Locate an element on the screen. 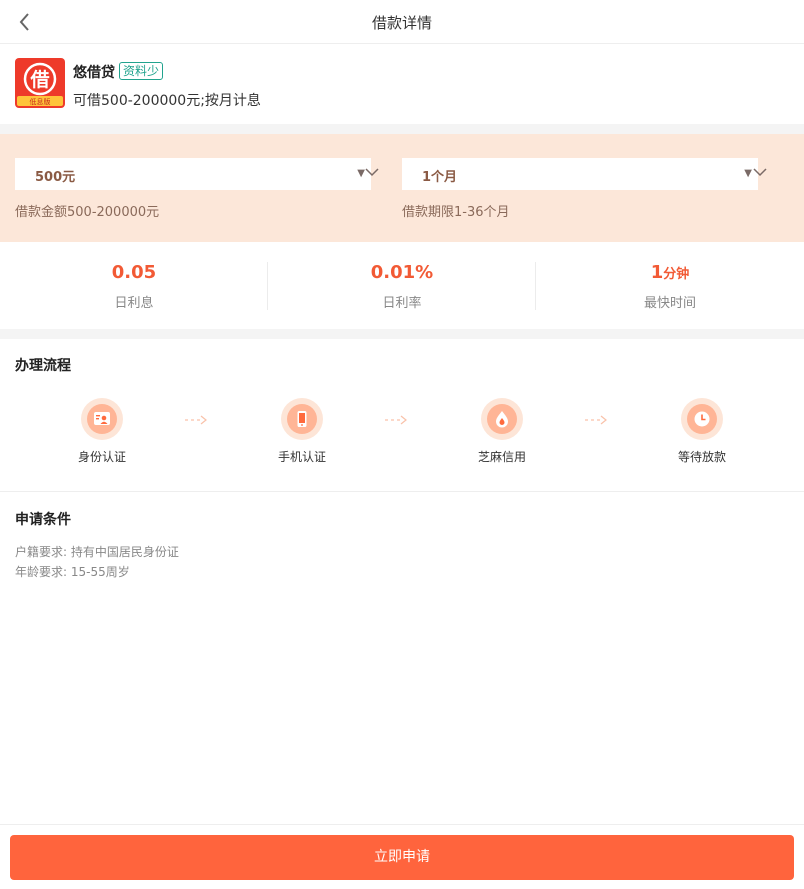 This screenshot has width=804, height=889. product-header: 借 低息版 悠借贷 资料少 可借500-200000元;按月计息 is located at coordinates (402, 84).